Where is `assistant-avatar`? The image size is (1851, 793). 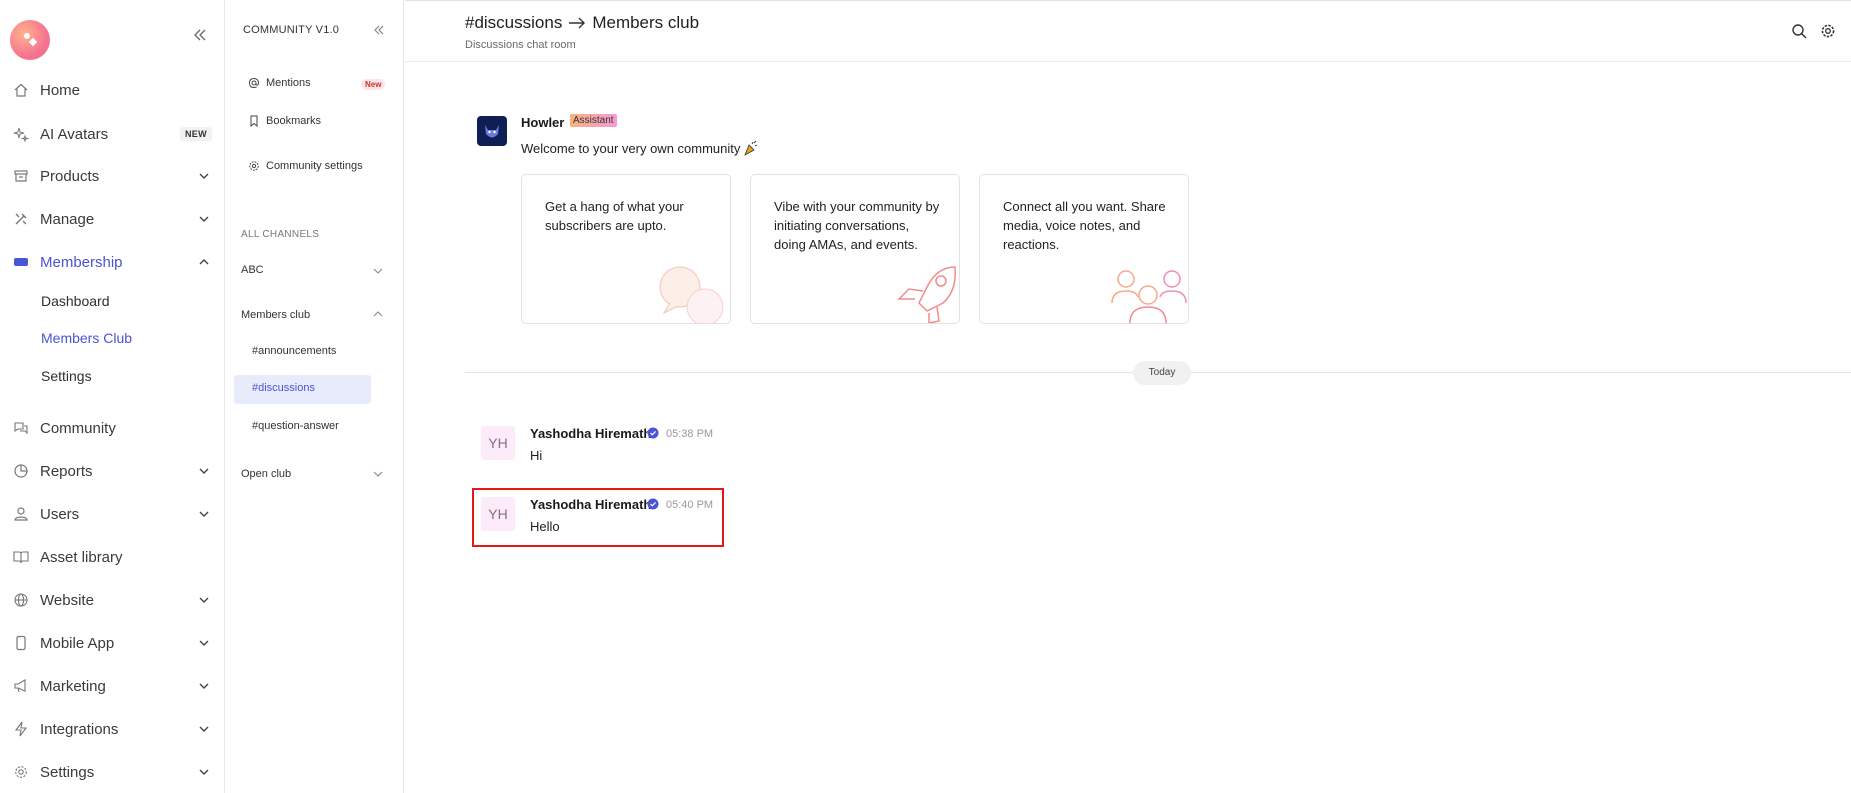 assistant-avatar is located at coordinates (492, 131).